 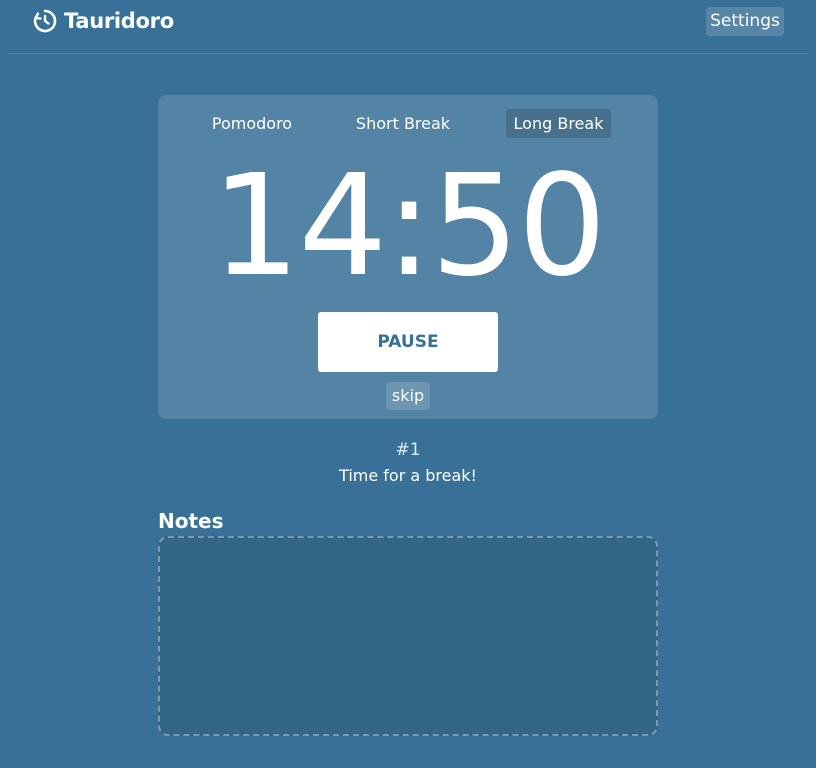 What do you see at coordinates (558, 123) in the screenshot?
I see `tab-long-break: Long Break` at bounding box center [558, 123].